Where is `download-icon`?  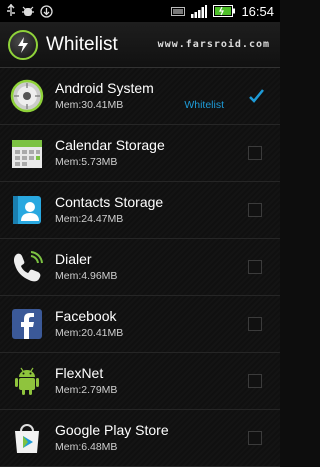
download-icon is located at coordinates (46, 11).